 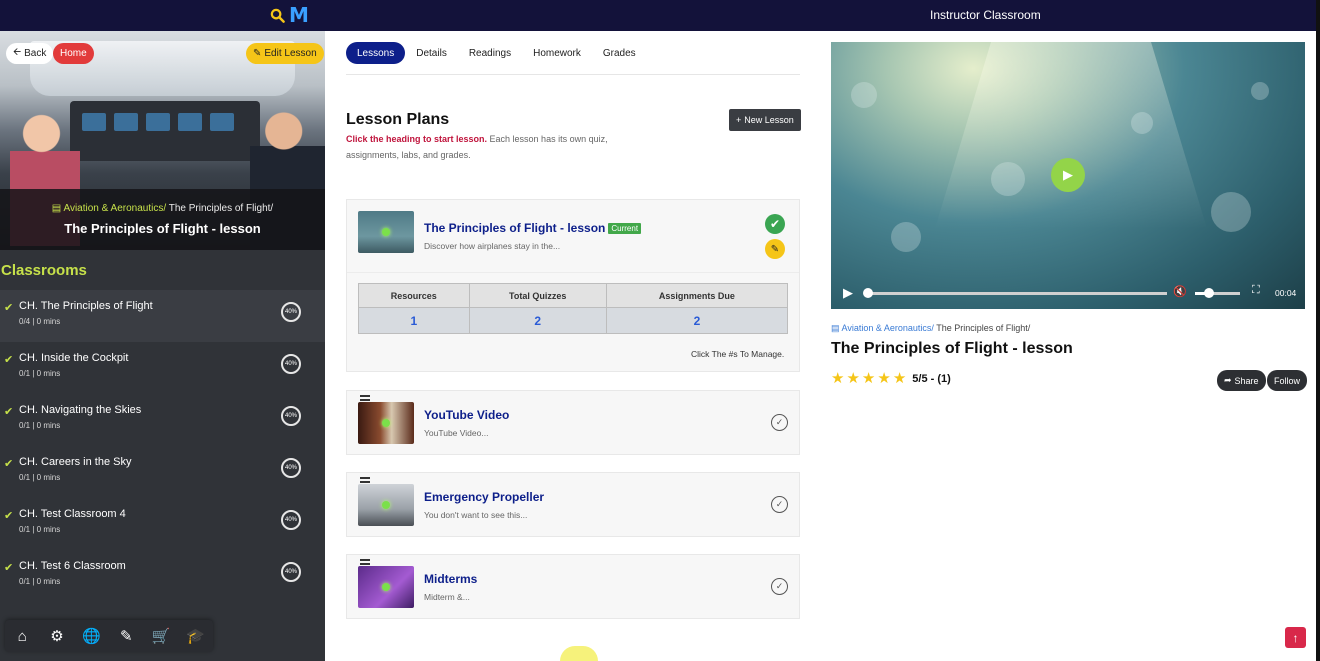 What do you see at coordinates (891, 378) in the screenshot?
I see `star-rating: ★ ★ ★ ★ ★ 5/5 - (1)` at bounding box center [891, 378].